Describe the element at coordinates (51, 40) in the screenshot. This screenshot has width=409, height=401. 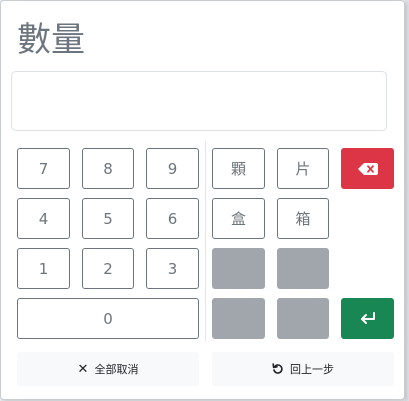
I see `dialog-title: 數量` at that location.